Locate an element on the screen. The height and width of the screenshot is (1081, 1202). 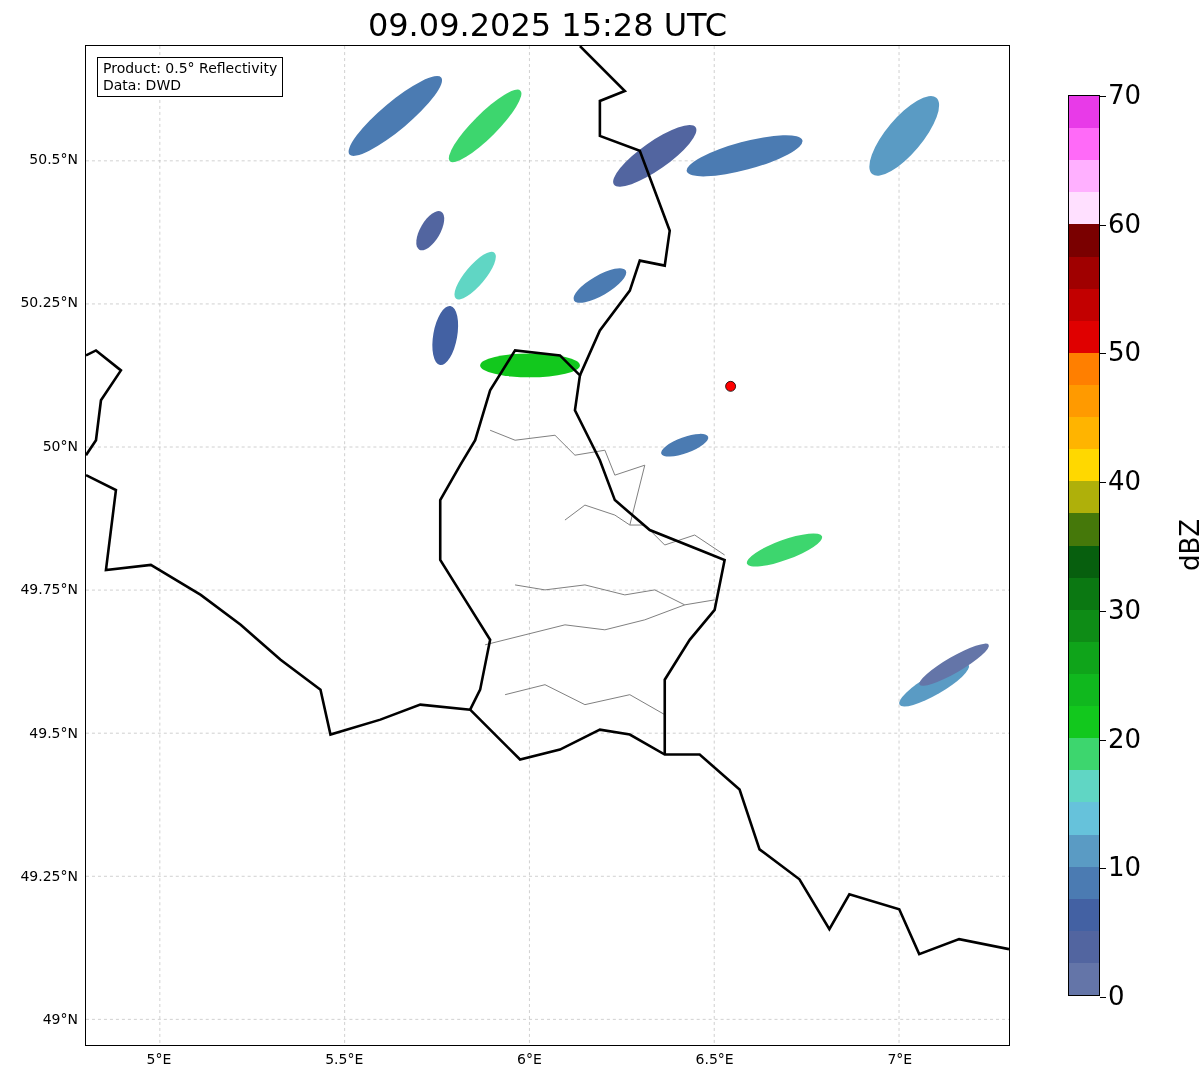
latitude-label: 50.5°N is located at coordinates (53, 159).